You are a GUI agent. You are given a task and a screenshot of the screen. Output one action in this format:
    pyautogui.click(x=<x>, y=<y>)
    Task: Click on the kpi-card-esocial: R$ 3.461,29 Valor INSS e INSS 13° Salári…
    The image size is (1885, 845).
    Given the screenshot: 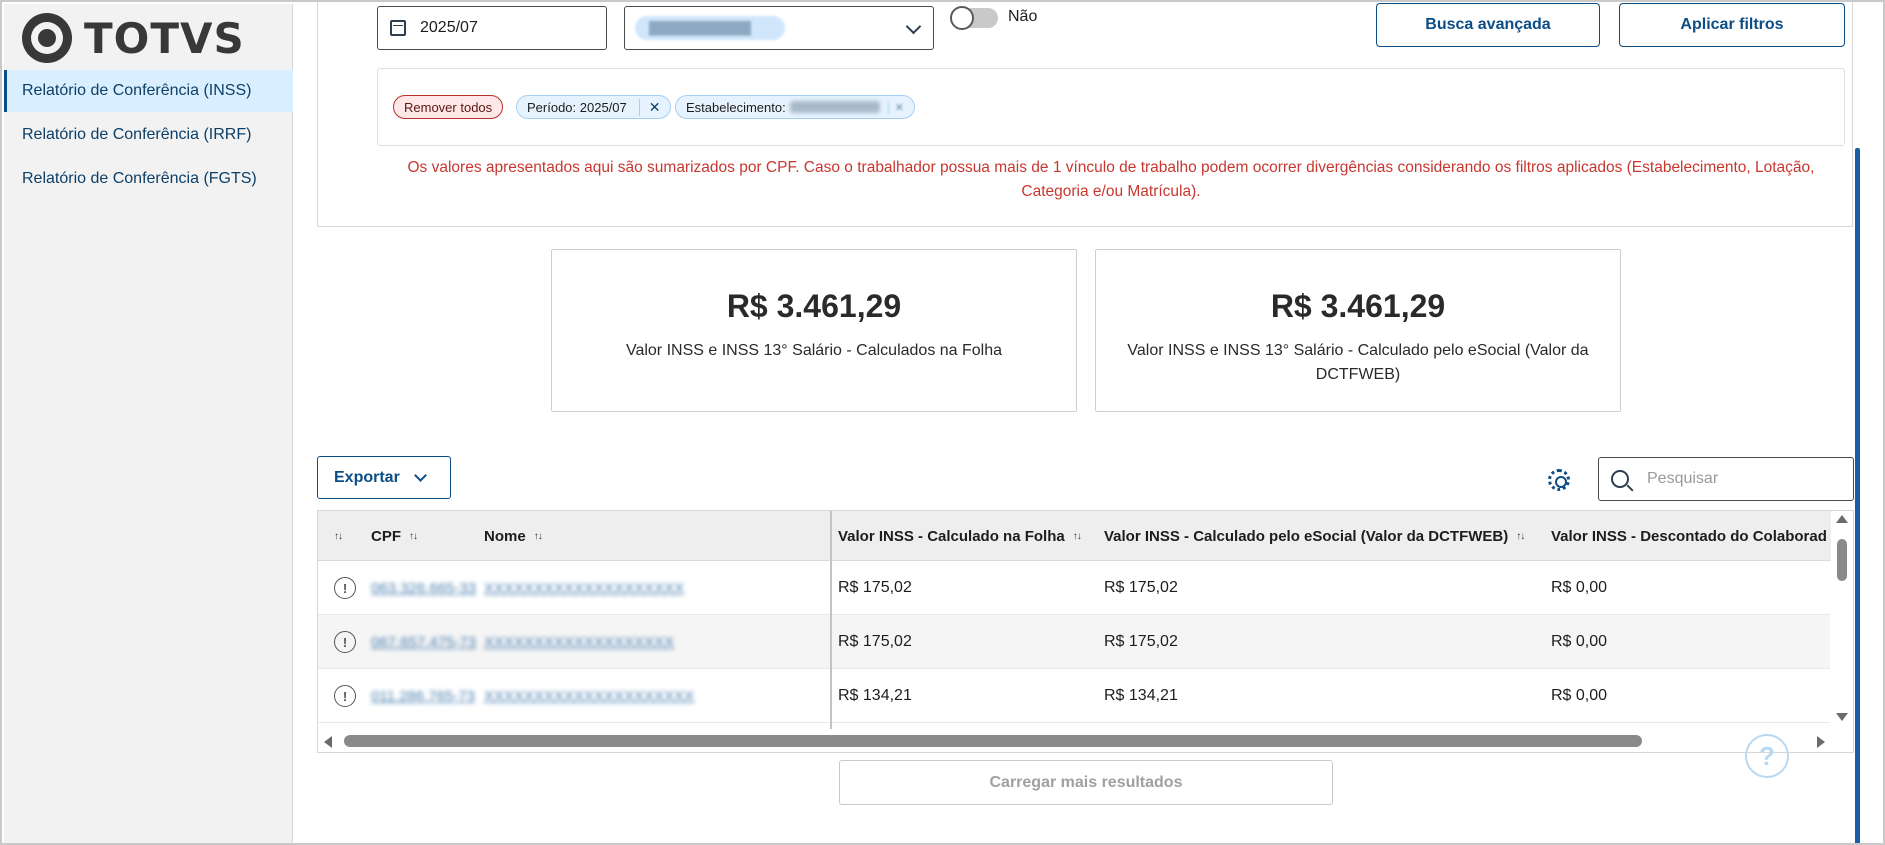 What is the action you would take?
    pyautogui.click(x=1358, y=330)
    